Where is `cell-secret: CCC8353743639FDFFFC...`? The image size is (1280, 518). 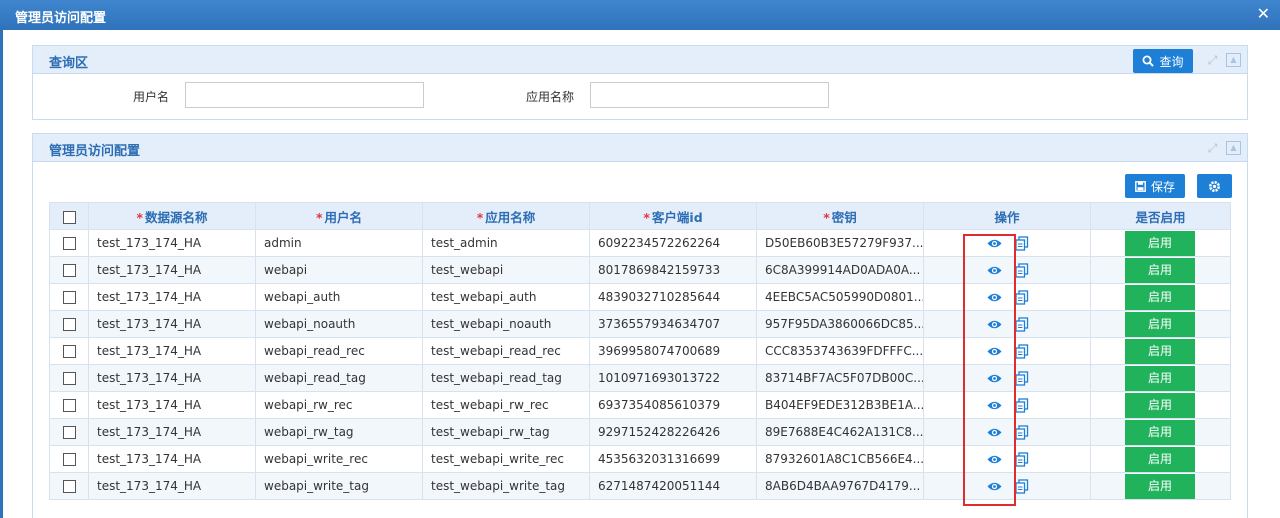
cell-secret: CCC8353743639FDFFFC... is located at coordinates (840, 351).